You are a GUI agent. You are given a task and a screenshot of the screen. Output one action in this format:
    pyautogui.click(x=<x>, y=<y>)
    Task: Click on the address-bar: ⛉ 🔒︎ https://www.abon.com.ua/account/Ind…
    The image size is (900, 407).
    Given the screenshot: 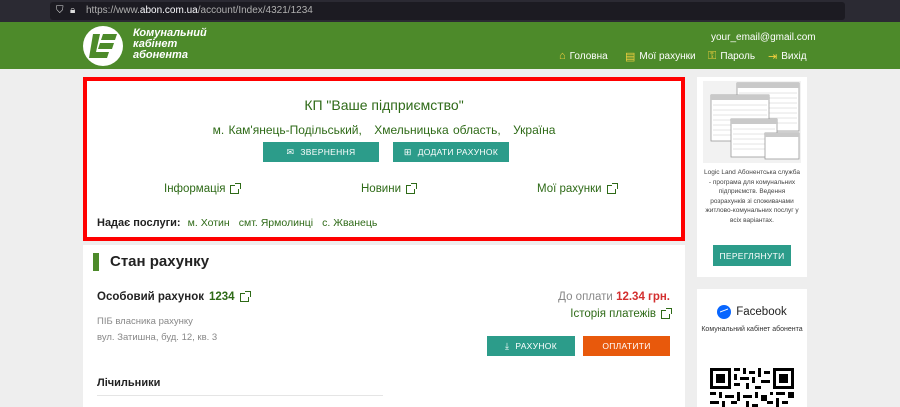 What is the action you would take?
    pyautogui.click(x=447, y=11)
    